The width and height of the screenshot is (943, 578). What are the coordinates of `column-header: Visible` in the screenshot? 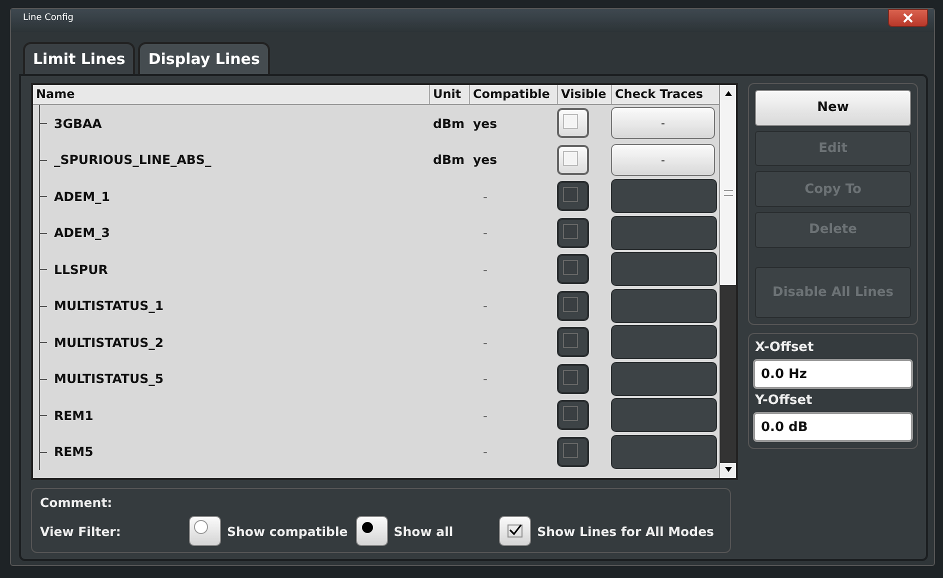 It's located at (584, 94).